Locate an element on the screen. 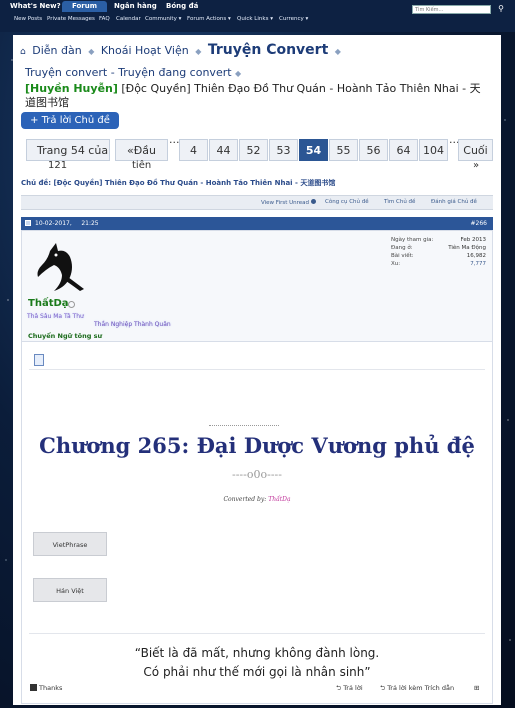  thread-tools-menu: Công cụ Chủ đề is located at coordinates (347, 202).